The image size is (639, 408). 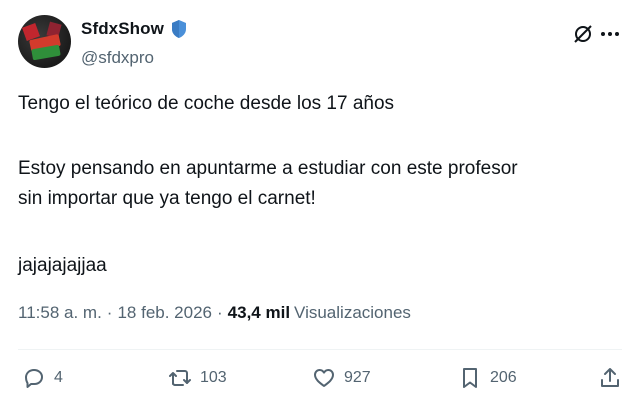 I want to click on author-display-name: SfdxShow, so click(x=122, y=29).